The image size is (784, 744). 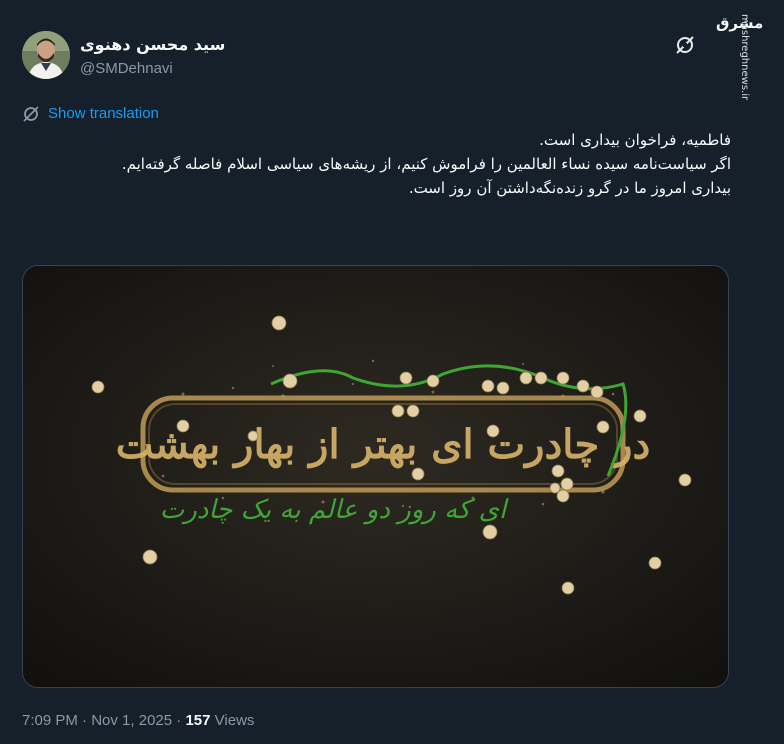 I want to click on calligraphy-green: ای که روز دو عالم به یک چادرت, so click(x=334, y=510).